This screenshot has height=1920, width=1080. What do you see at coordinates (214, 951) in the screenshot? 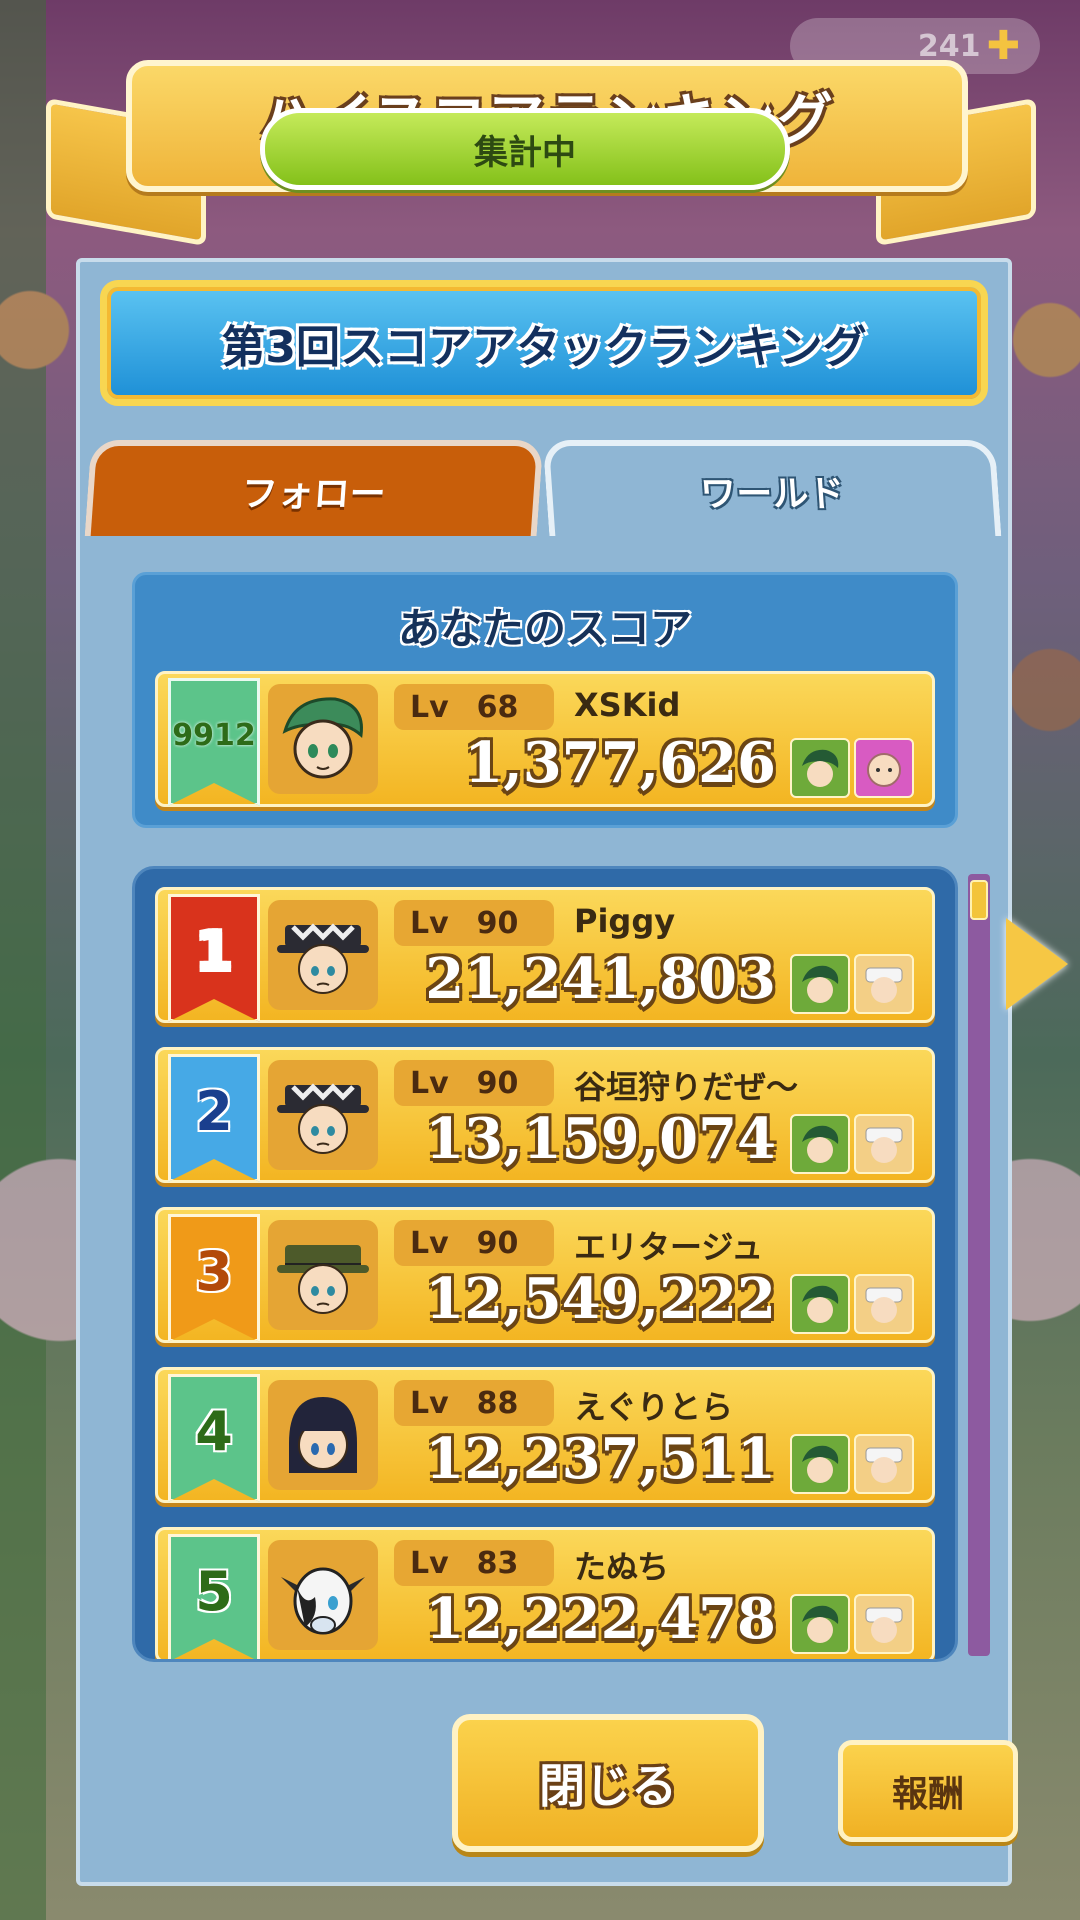
I see `rank-number: 1` at bounding box center [214, 951].